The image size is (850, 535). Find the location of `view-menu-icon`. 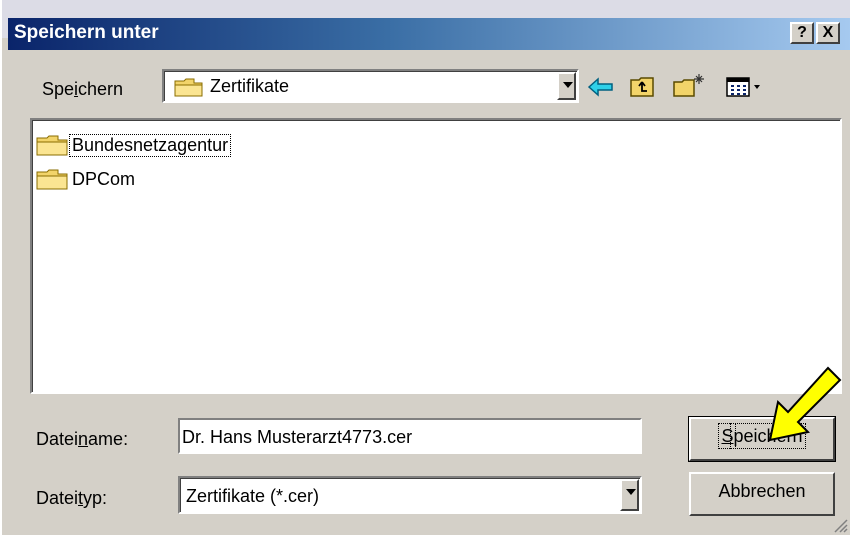

view-menu-icon is located at coordinates (746, 87).